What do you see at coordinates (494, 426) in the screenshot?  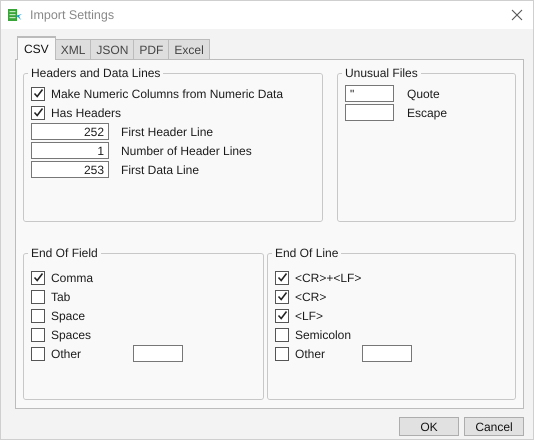 I see `dialog-button: Cancel` at bounding box center [494, 426].